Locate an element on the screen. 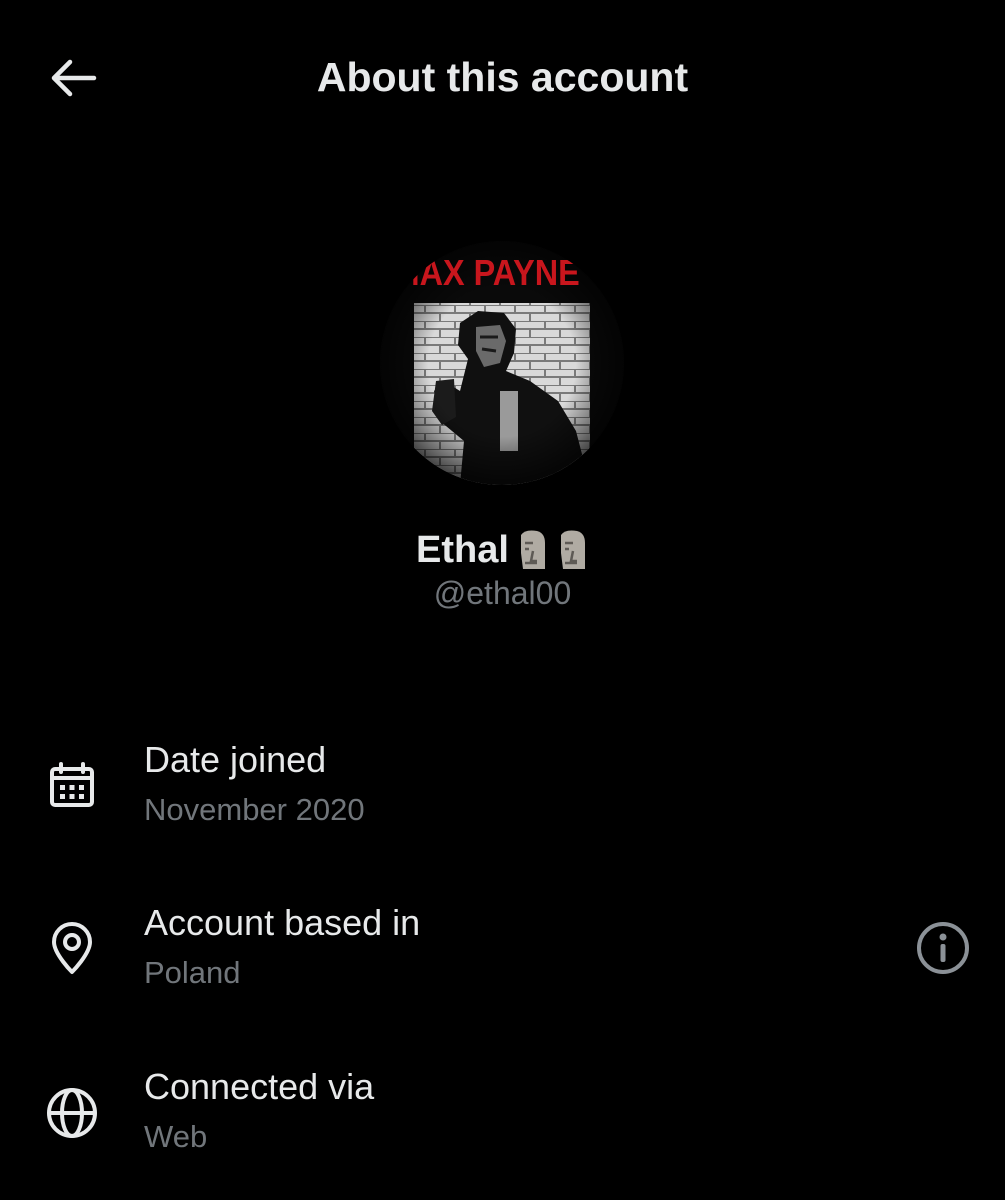 The width and height of the screenshot is (1005, 1200). display-name-row: Ethal is located at coordinates (502, 550).